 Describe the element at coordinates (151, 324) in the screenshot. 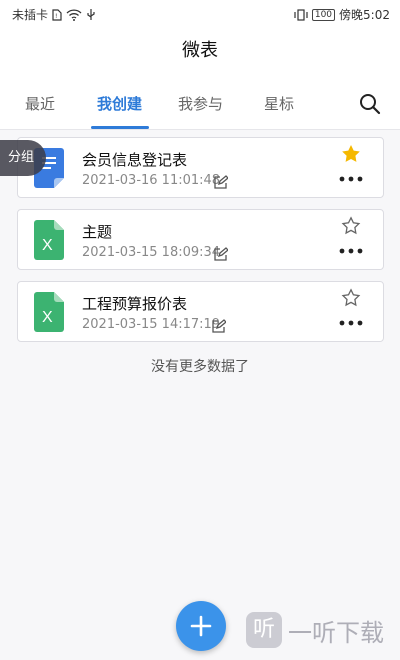

I see `file-time: 2021-03-15 14:17:19` at that location.